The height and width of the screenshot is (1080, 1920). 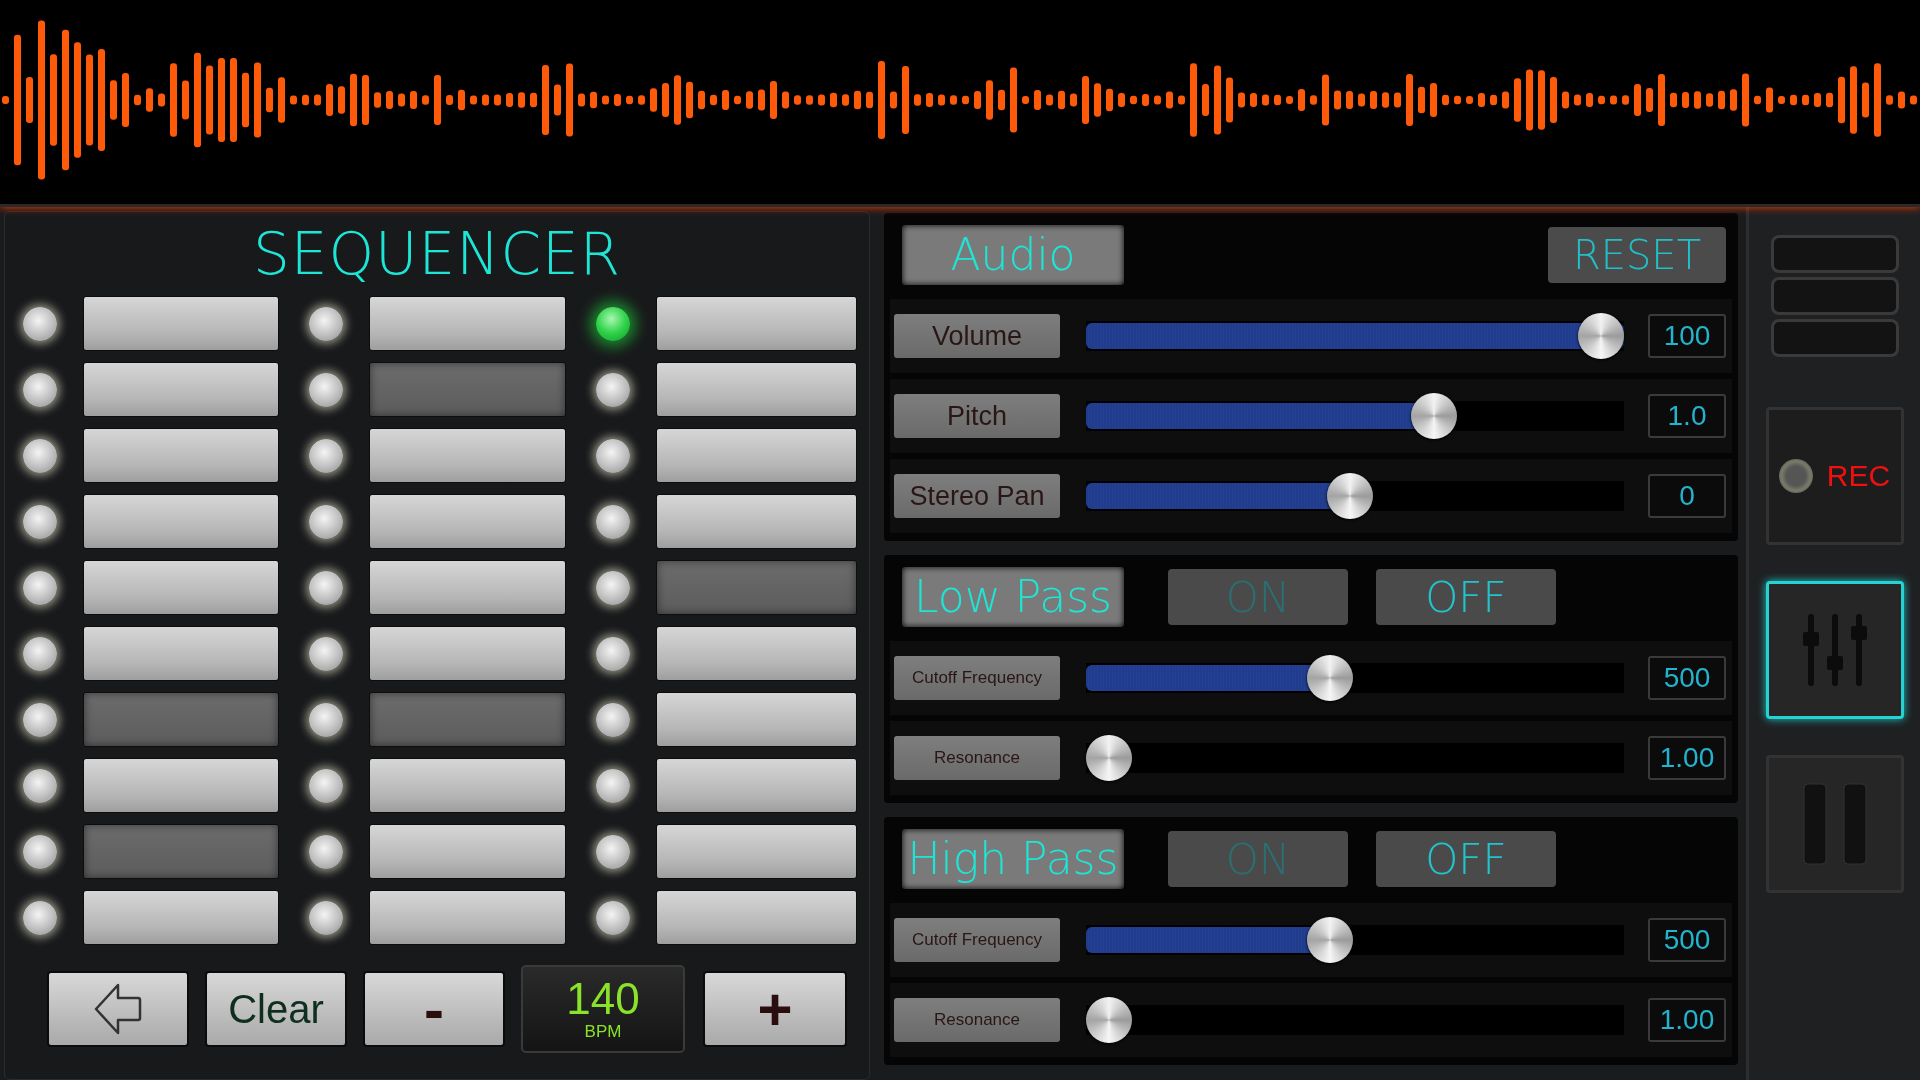 What do you see at coordinates (977, 336) in the screenshot?
I see `slider-label: Volume` at bounding box center [977, 336].